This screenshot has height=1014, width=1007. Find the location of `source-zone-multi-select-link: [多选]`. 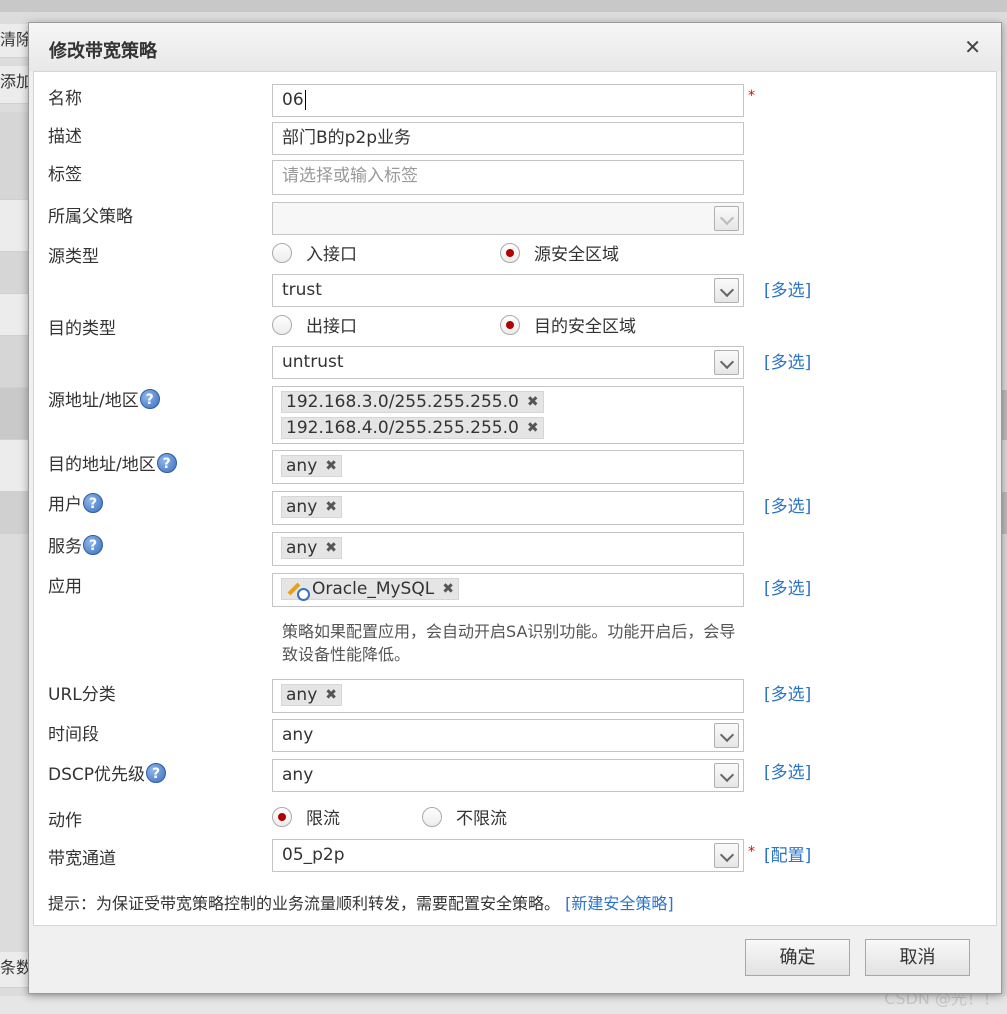

source-zone-multi-select-link: [多选] is located at coordinates (787, 288).